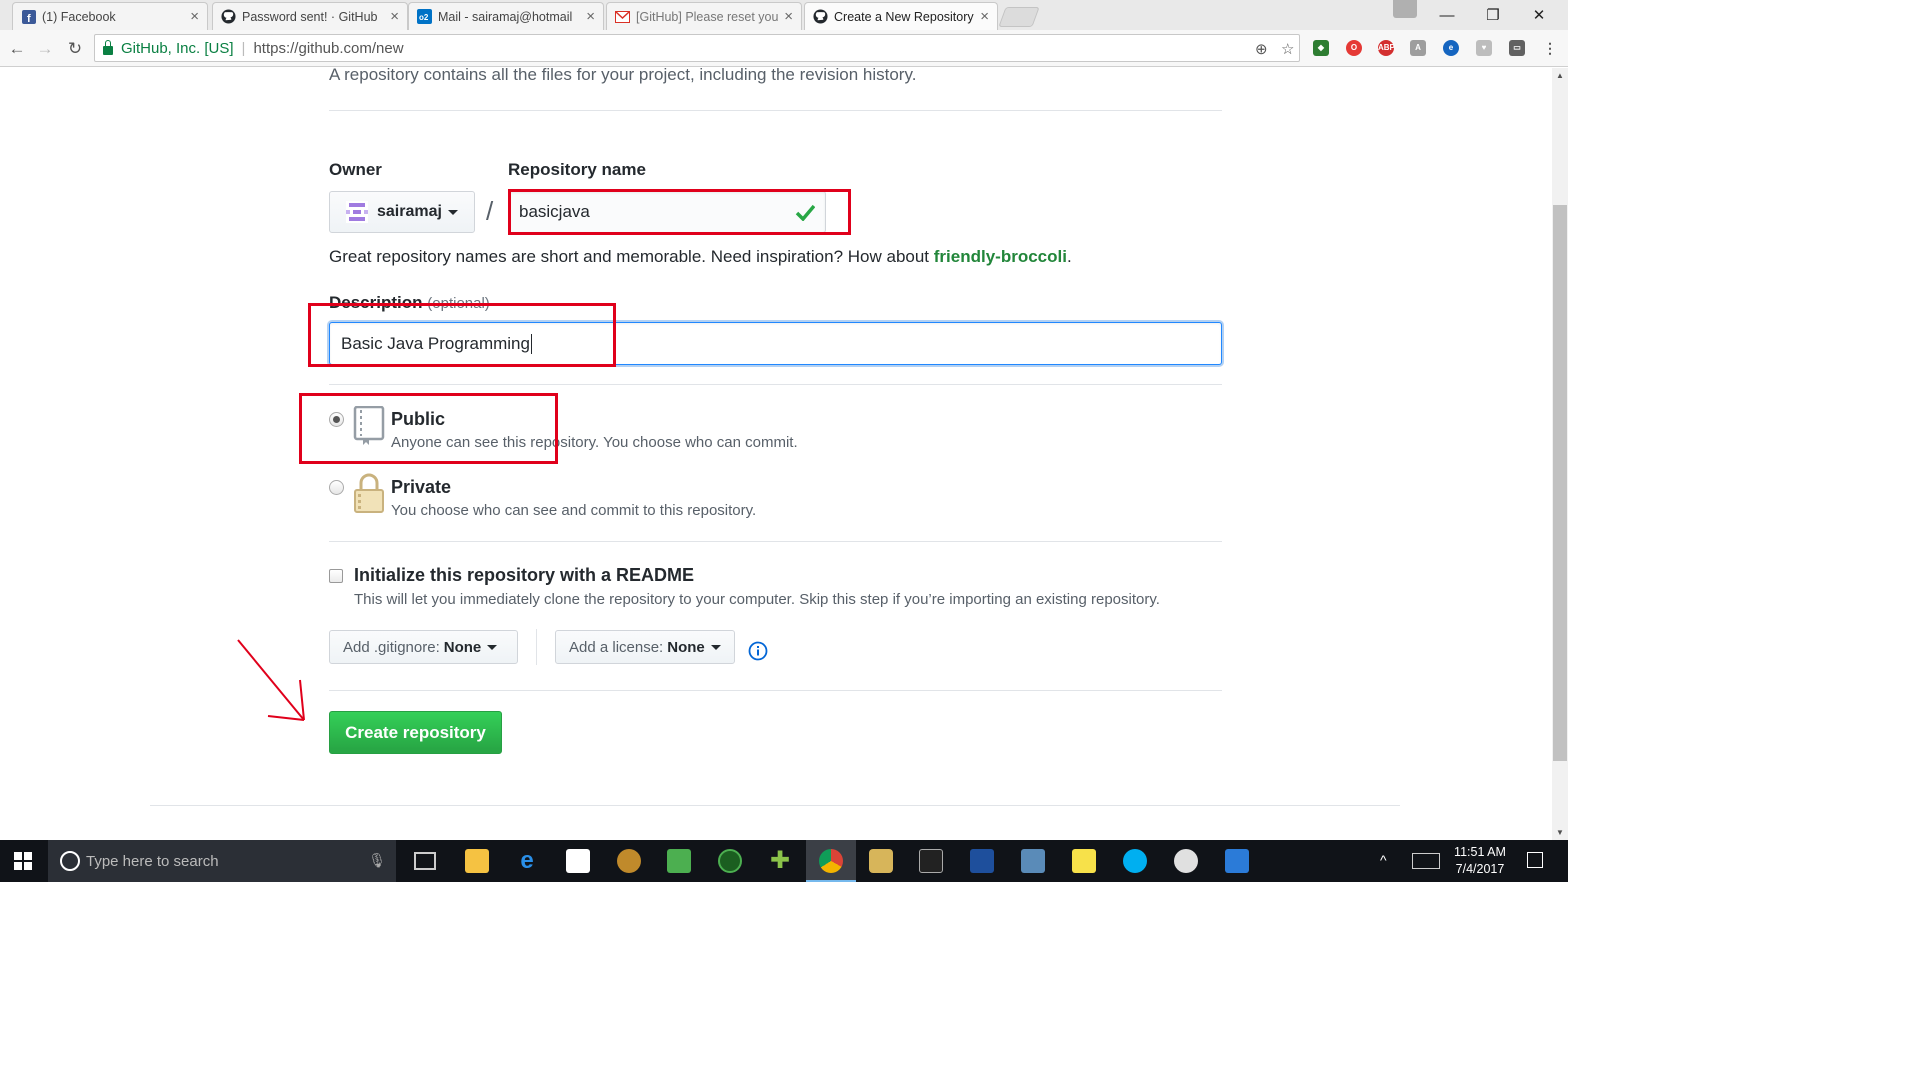 The height and width of the screenshot is (1080, 1920). I want to click on tab-label: (1) Facebook, so click(79, 16).